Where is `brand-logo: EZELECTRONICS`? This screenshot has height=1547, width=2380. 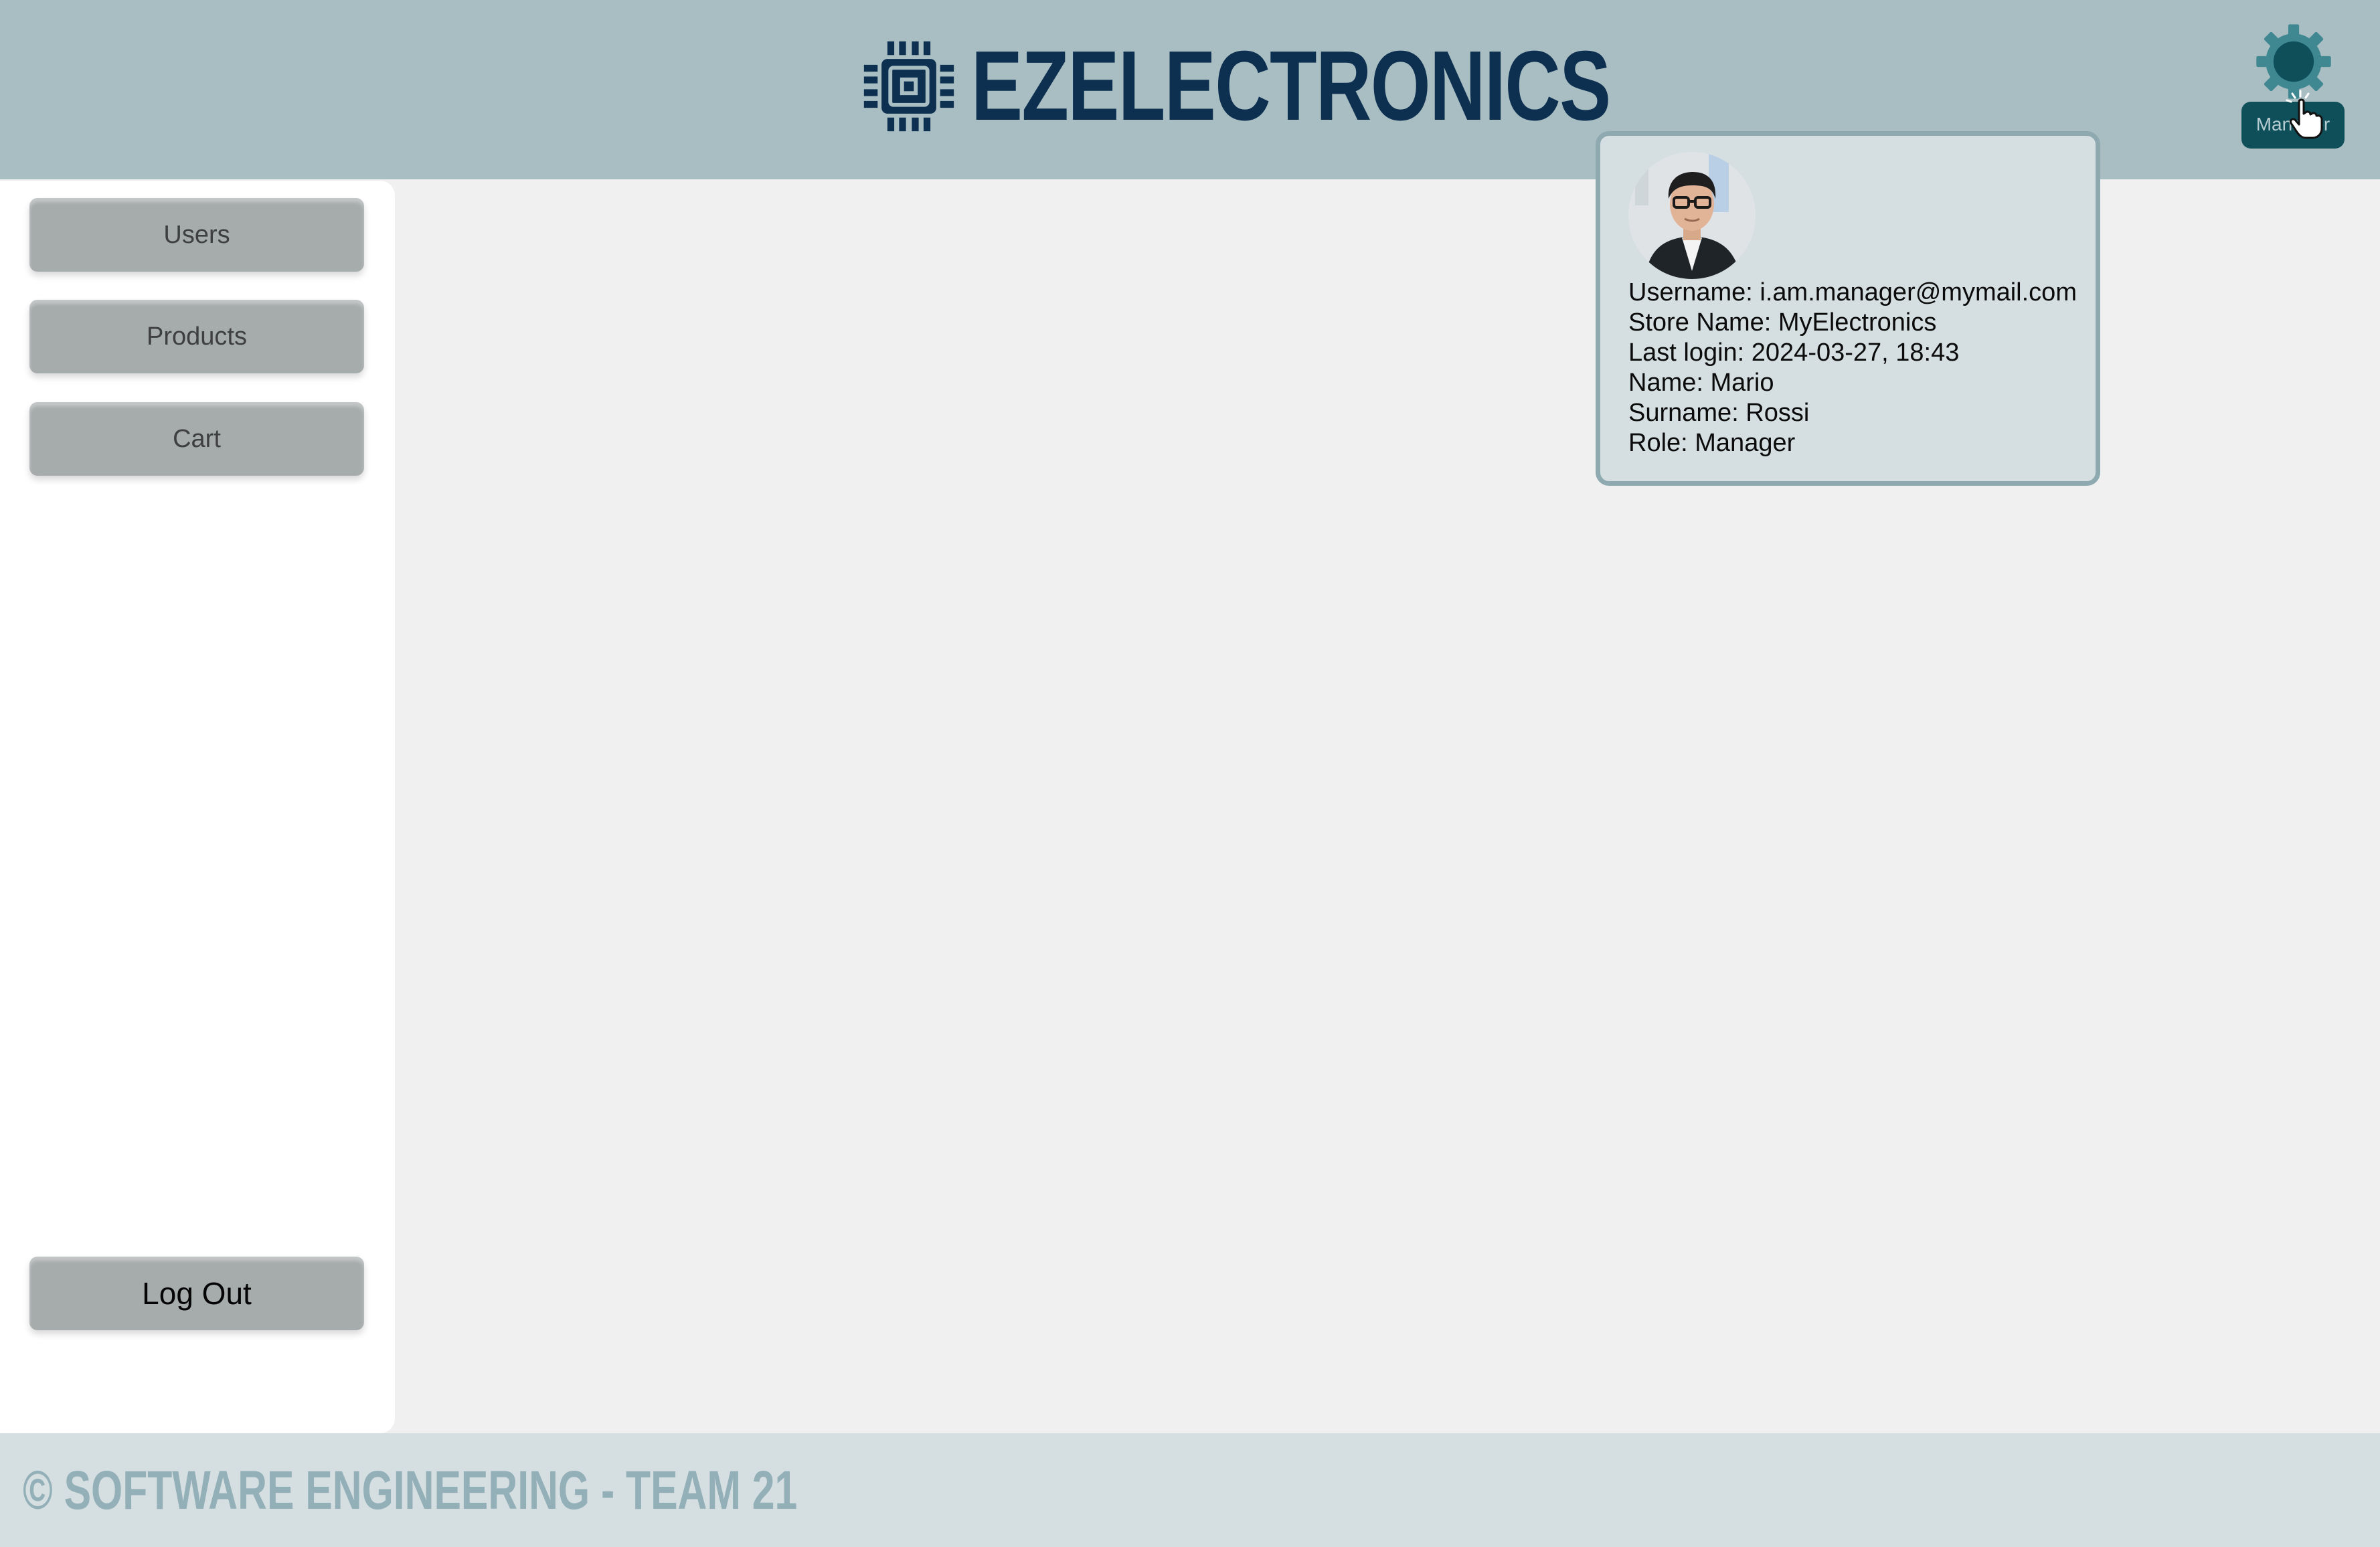
brand-logo: EZELECTRONICS is located at coordinates (1325, 86).